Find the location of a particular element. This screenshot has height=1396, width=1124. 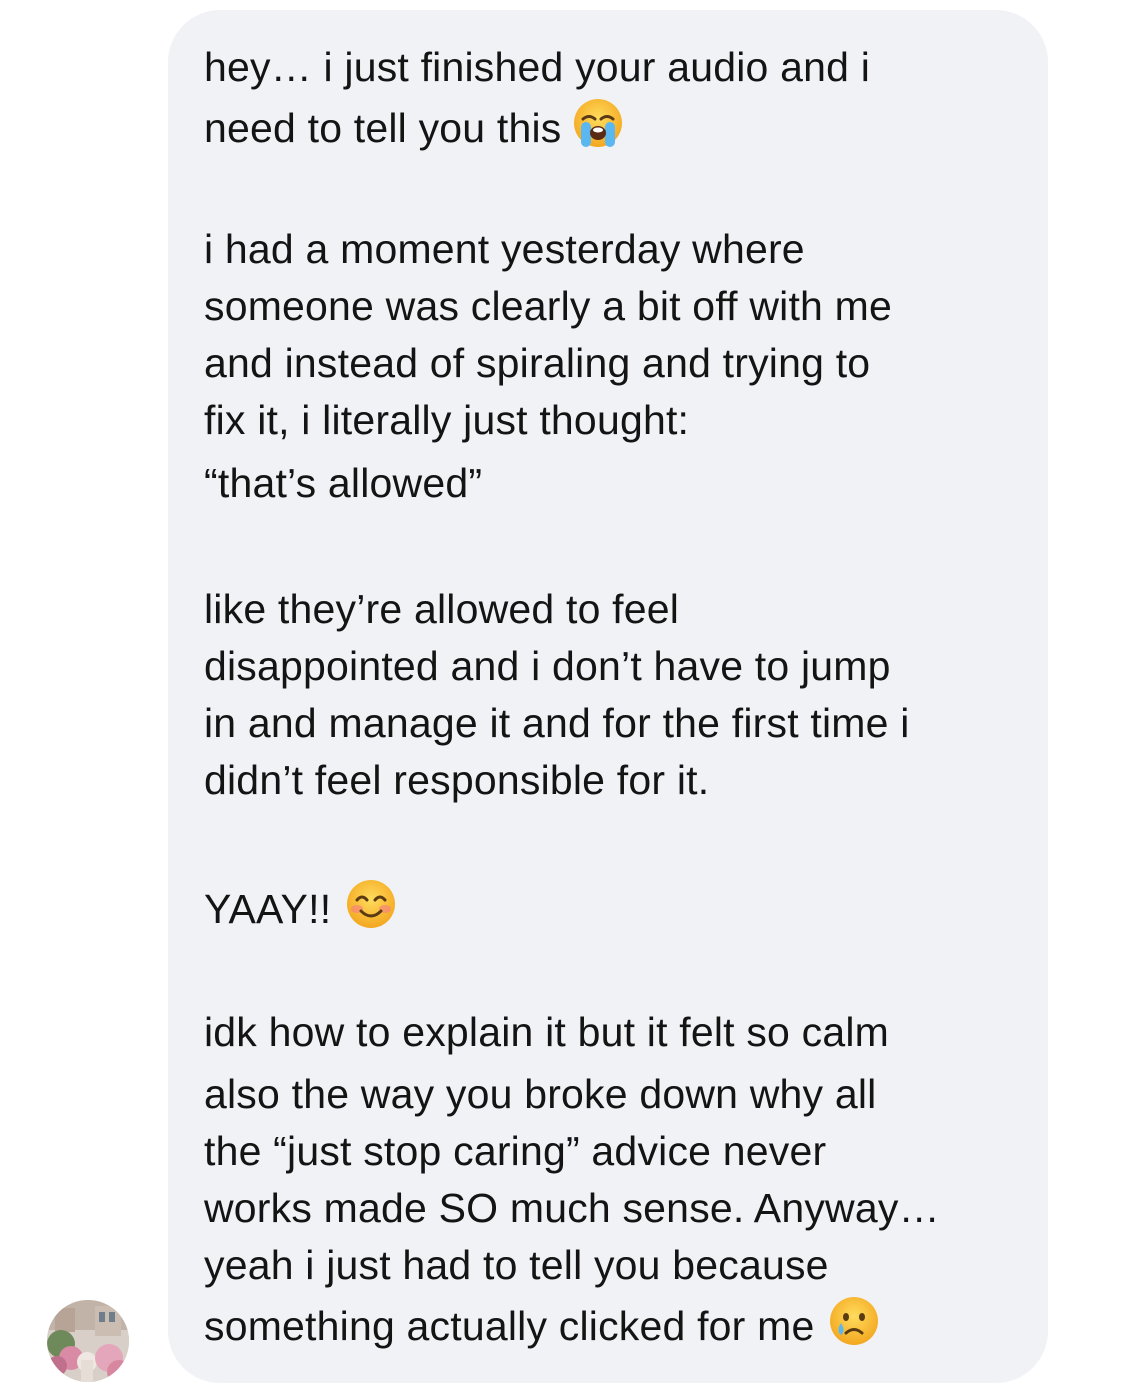

message-text: need to tell you this is located at coordinates (383, 127).